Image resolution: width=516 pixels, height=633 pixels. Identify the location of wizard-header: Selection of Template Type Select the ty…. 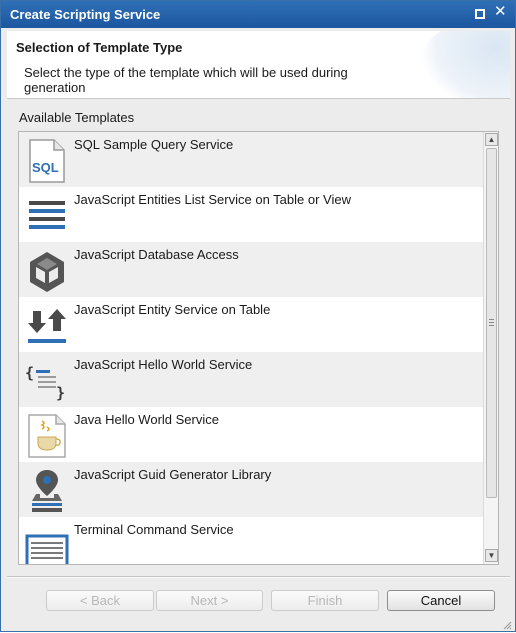
(258, 65).